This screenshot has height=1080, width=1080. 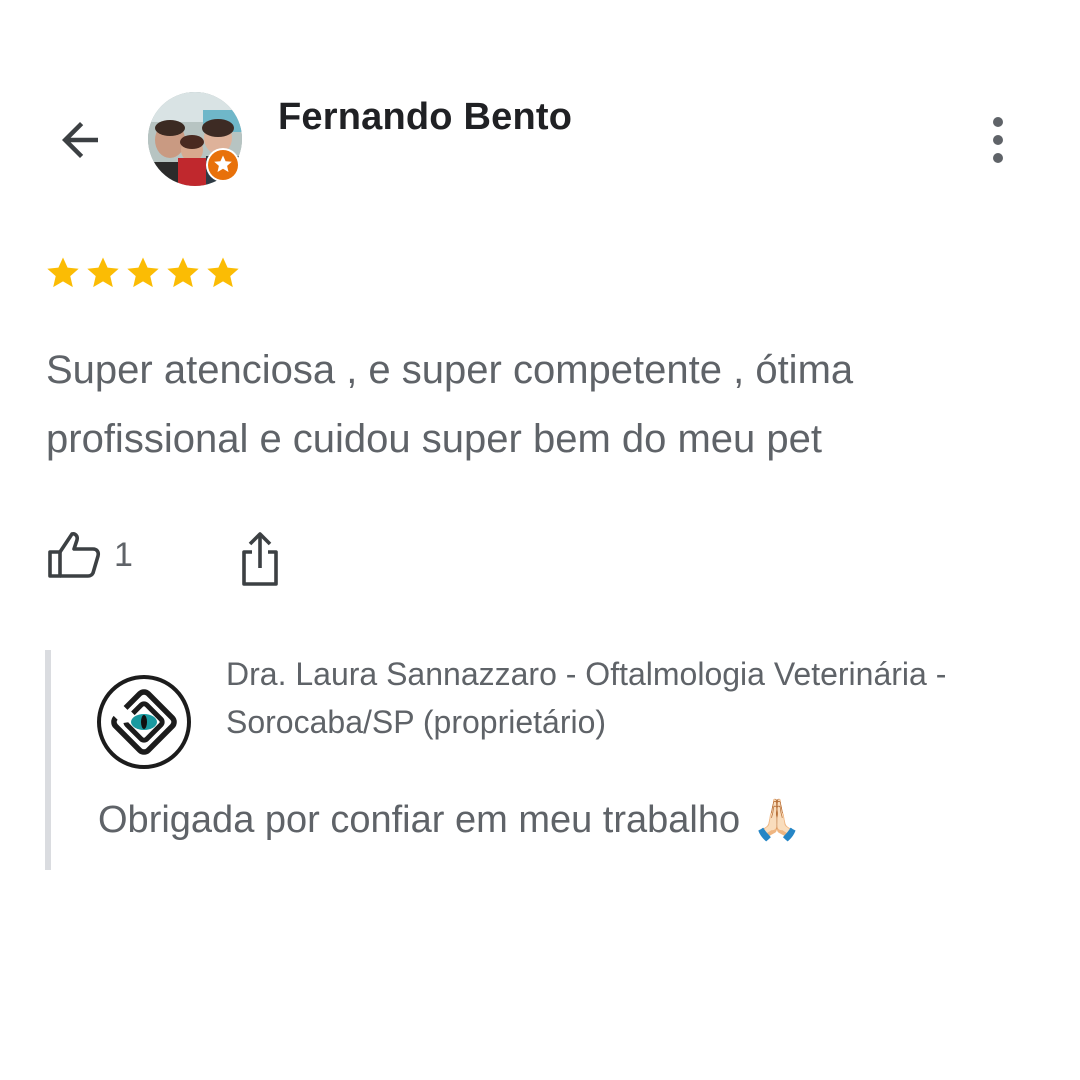 I want to click on owner-reply: Obrigada por confiar em meu trabalho 🙏🏻, so click(x=450, y=820).